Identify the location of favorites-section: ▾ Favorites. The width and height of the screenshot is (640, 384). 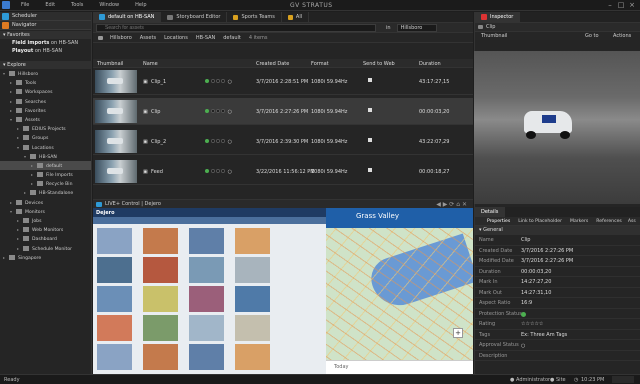
(45, 35).